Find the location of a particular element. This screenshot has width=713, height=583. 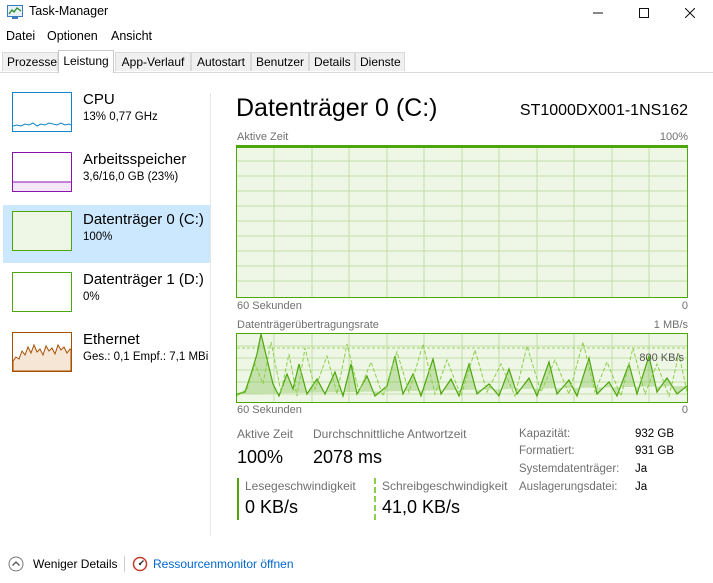

sidebar-item-label: Ethernet is located at coordinates (111, 339).